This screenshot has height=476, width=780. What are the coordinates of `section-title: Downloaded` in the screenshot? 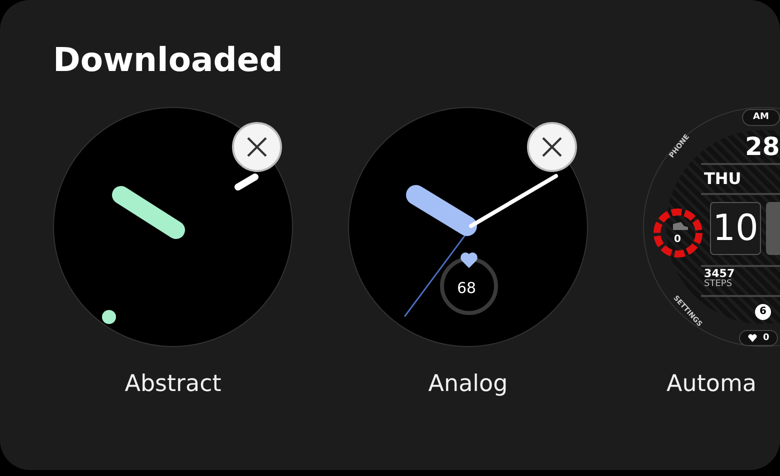 It's located at (168, 60).